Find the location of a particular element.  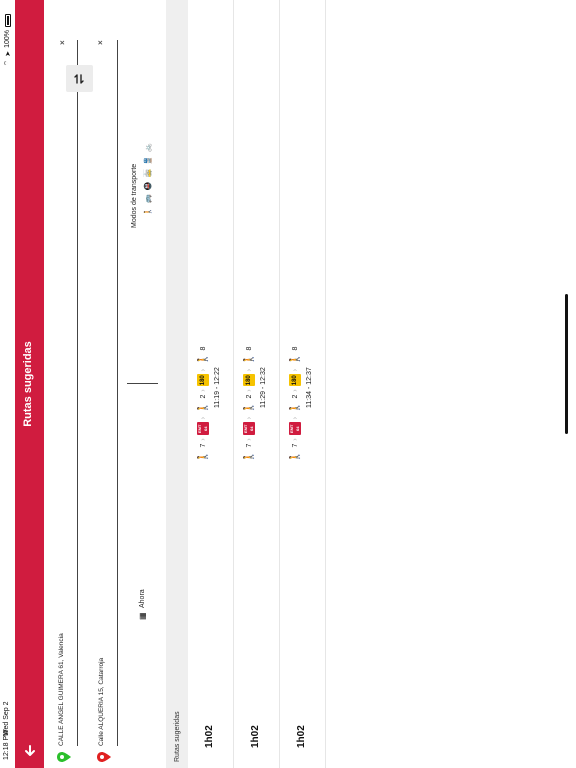

battery-icon is located at coordinates (7, 20).